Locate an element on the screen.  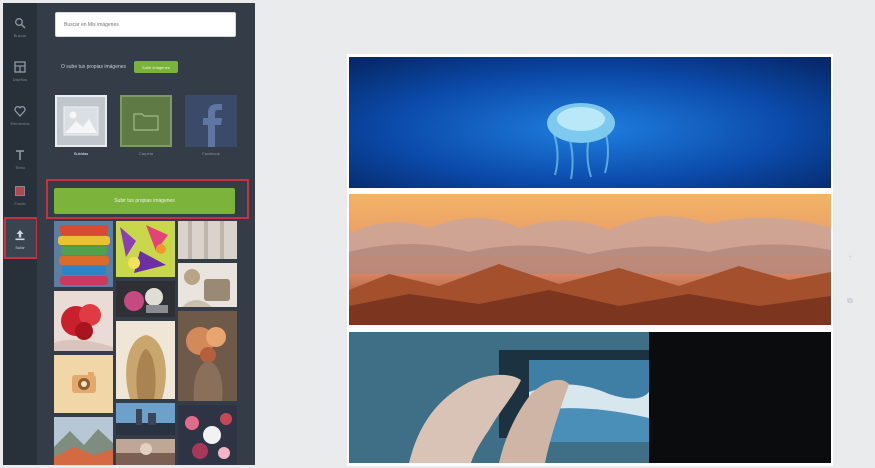
rail-item-elements: Elementos is located at coordinates (20, 115).